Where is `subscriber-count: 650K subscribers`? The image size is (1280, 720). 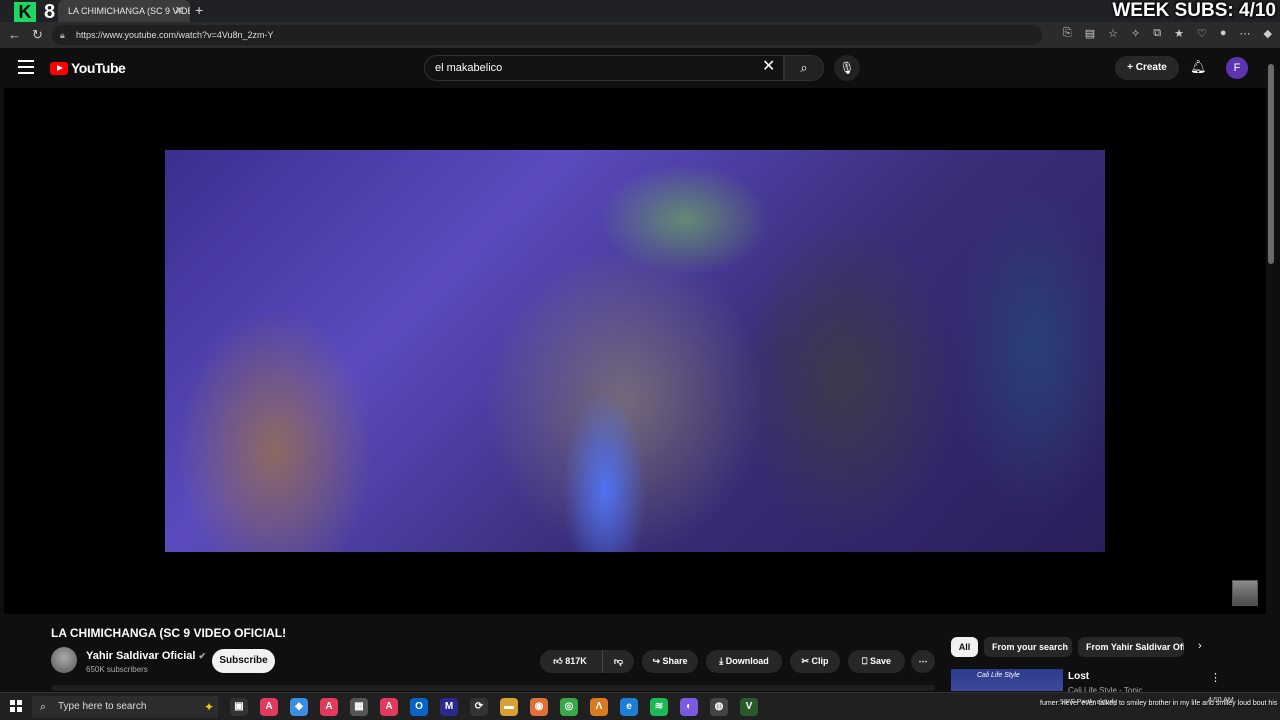 subscriber-count: 650K subscribers is located at coordinates (117, 669).